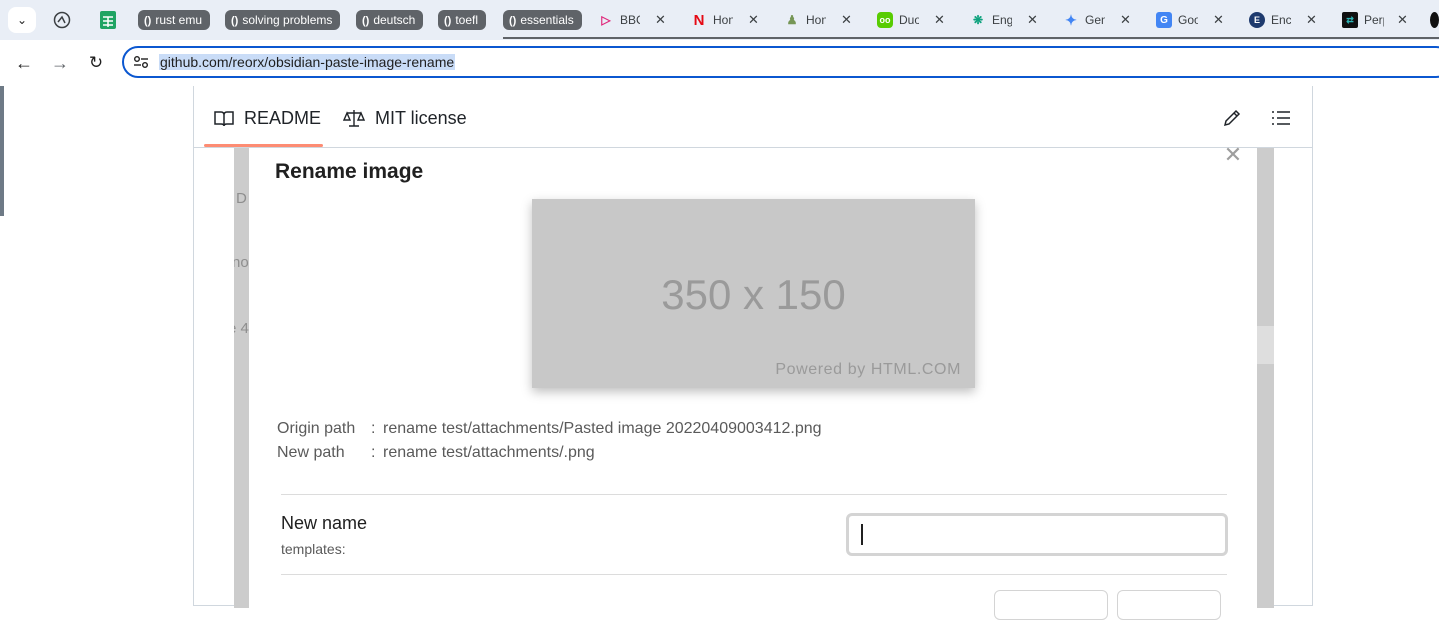 The height and width of the screenshot is (620, 1439). I want to click on tab-group-essentials: () essentials, so click(542, 20).